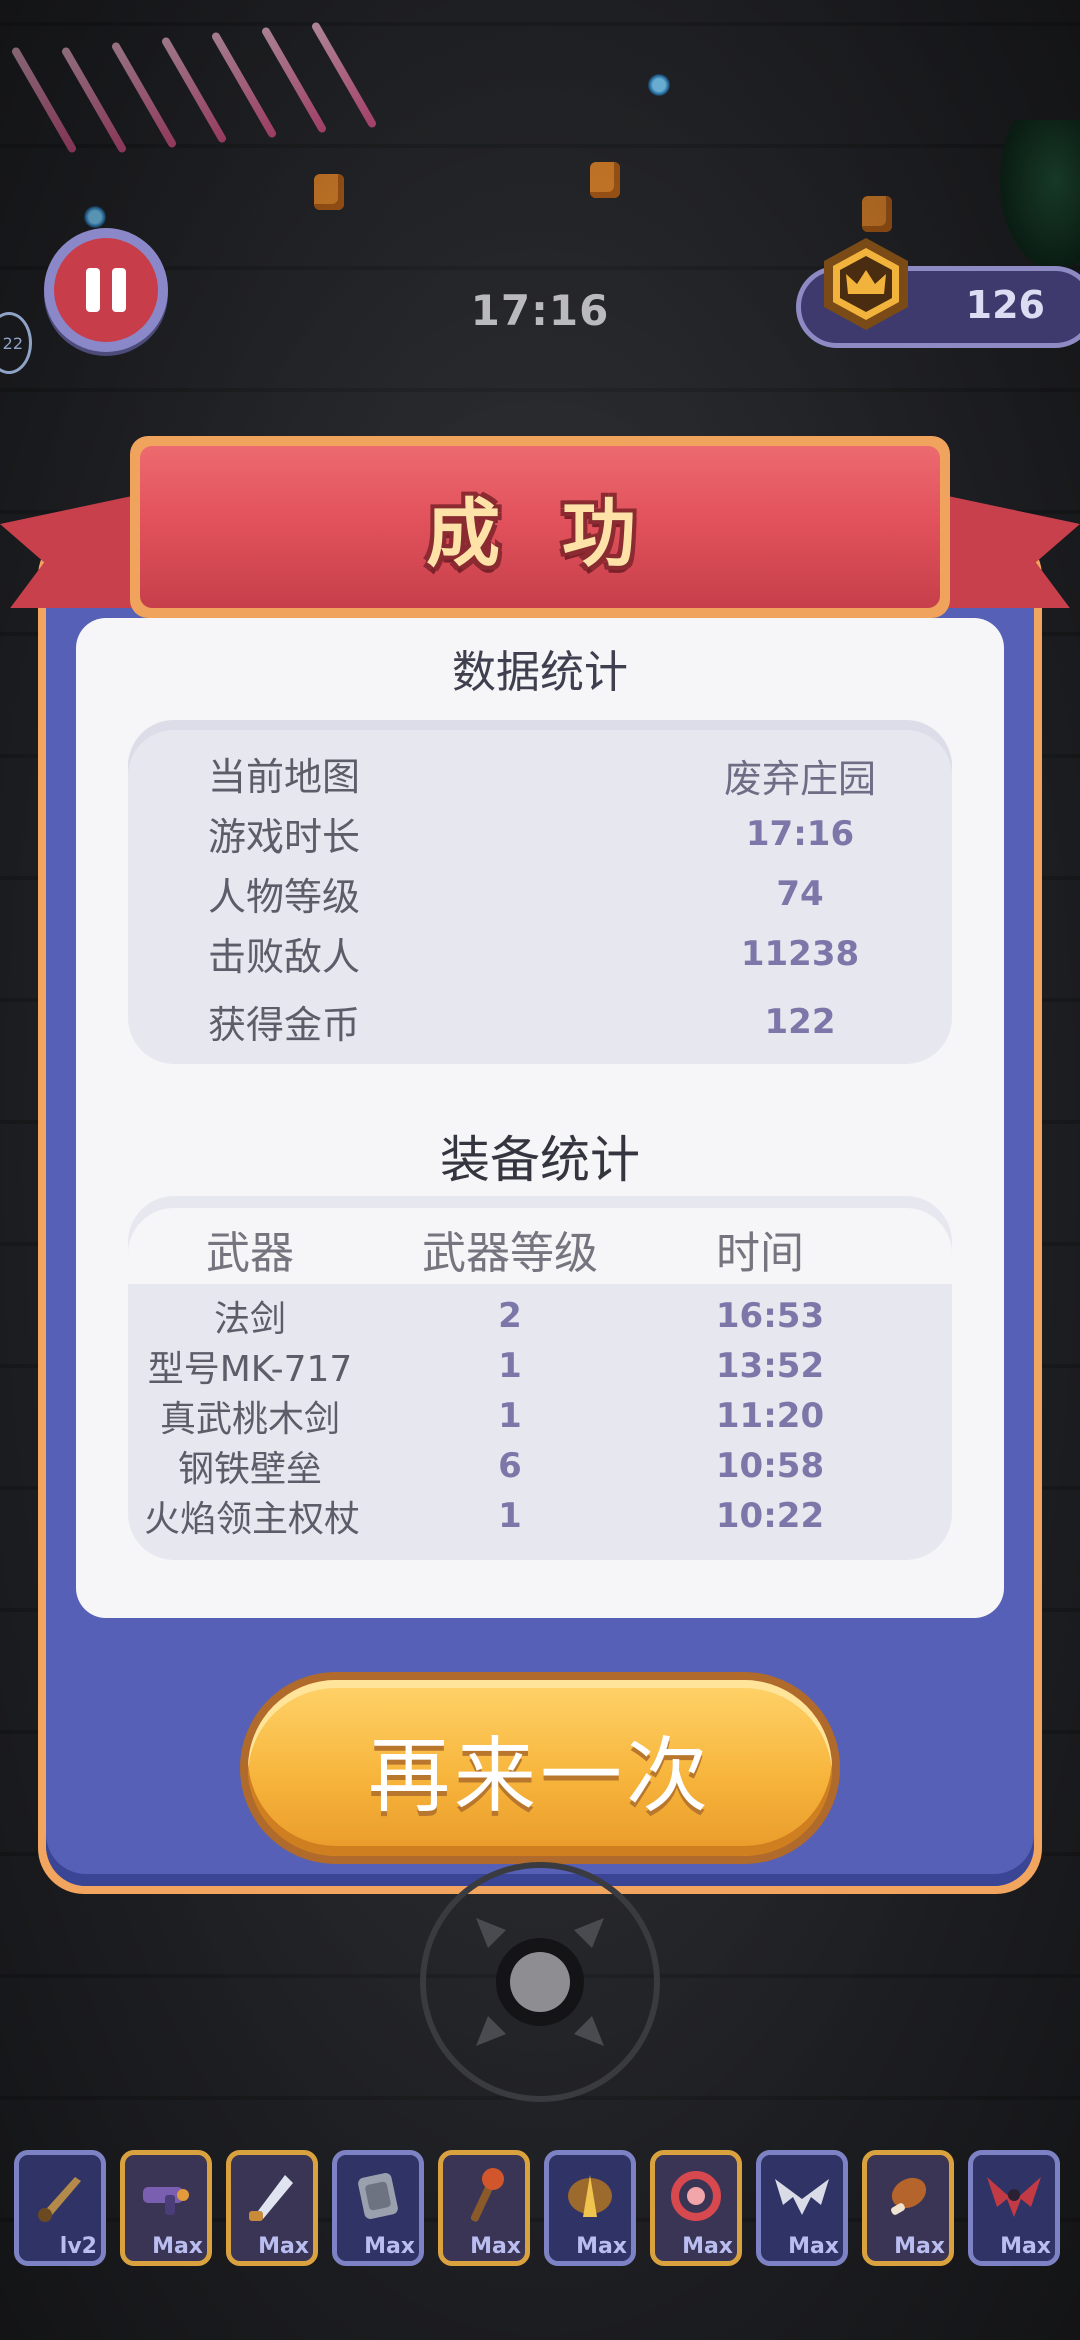  What do you see at coordinates (250, 1369) in the screenshot?
I see `equip-row-name: 型号MK-717` at bounding box center [250, 1369].